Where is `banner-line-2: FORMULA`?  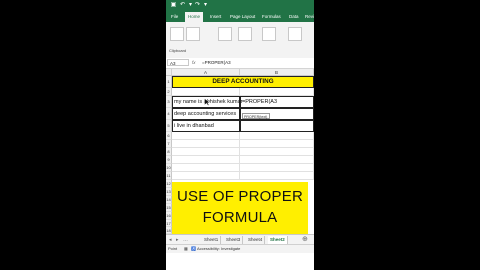 banner-line-2: FORMULA is located at coordinates (240, 217).